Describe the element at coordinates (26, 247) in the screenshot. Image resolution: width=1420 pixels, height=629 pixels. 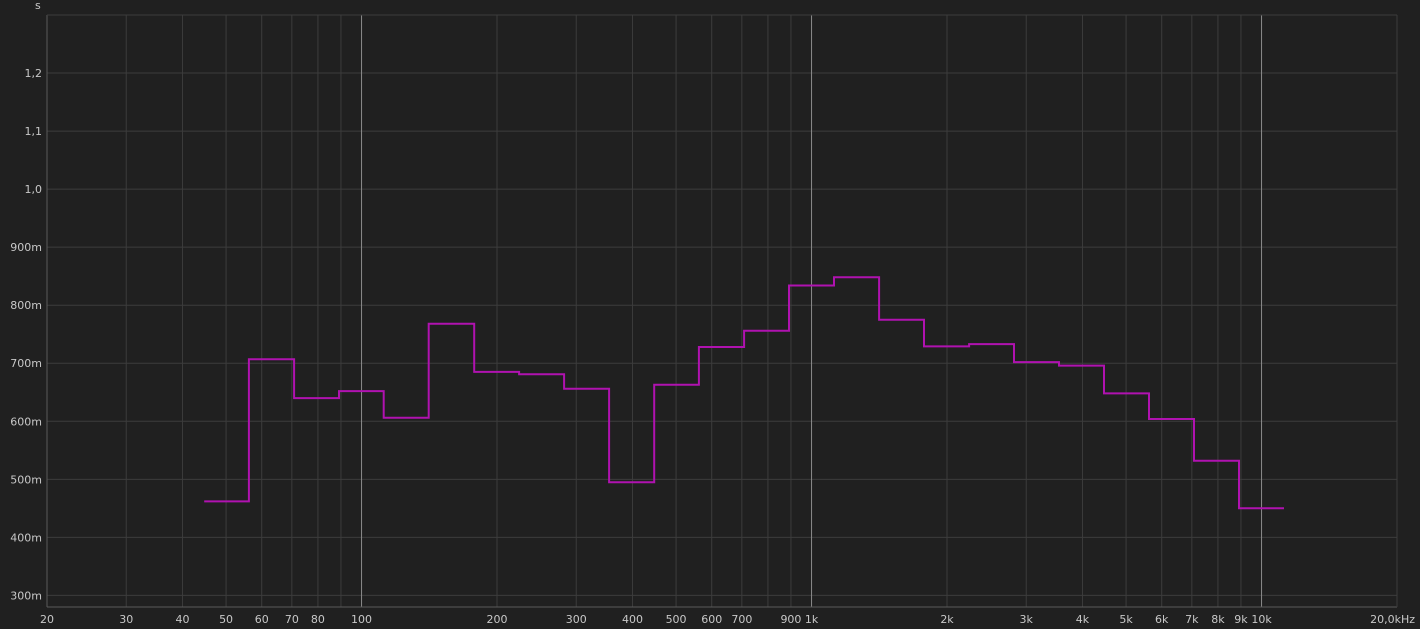
I see `y-tick-label: 900m` at that location.